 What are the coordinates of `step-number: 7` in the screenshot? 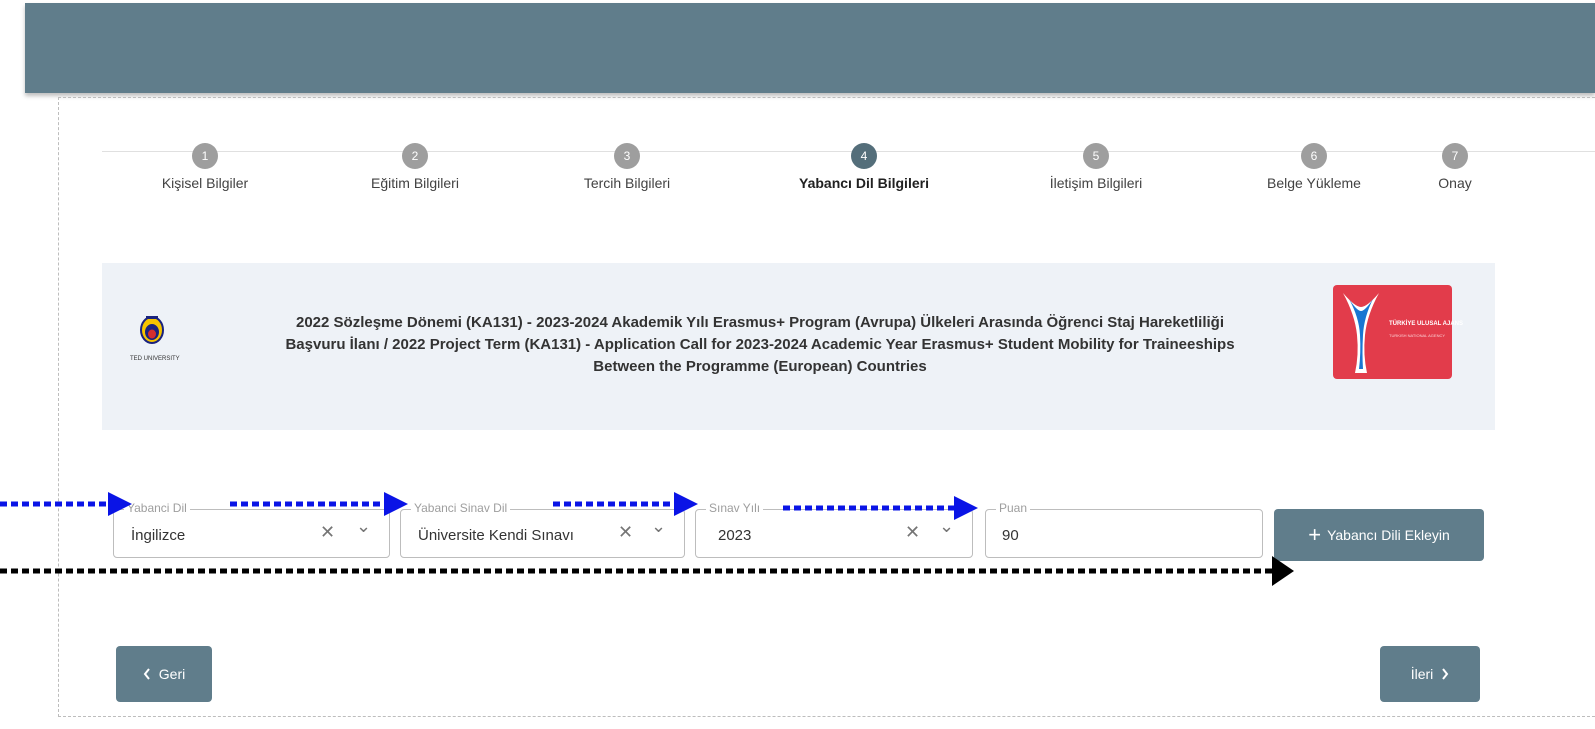 It's located at (1455, 156).